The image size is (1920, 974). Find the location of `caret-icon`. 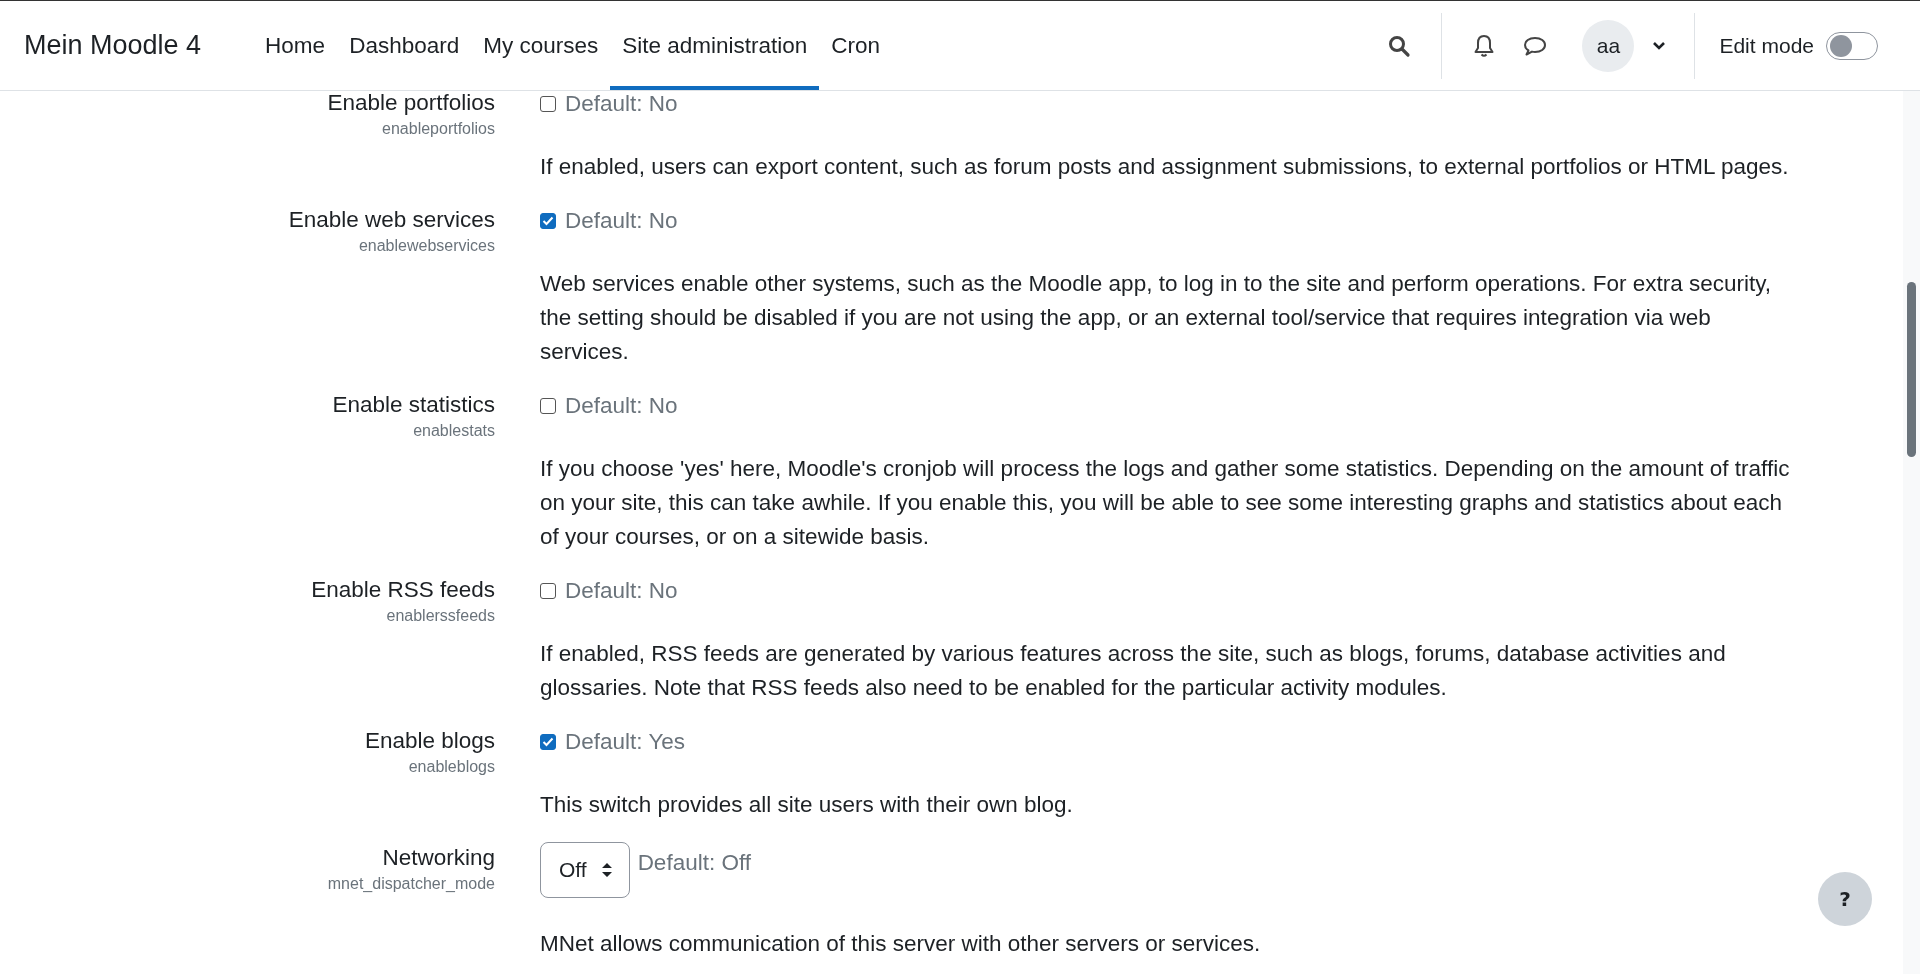

caret-icon is located at coordinates (1659, 45).